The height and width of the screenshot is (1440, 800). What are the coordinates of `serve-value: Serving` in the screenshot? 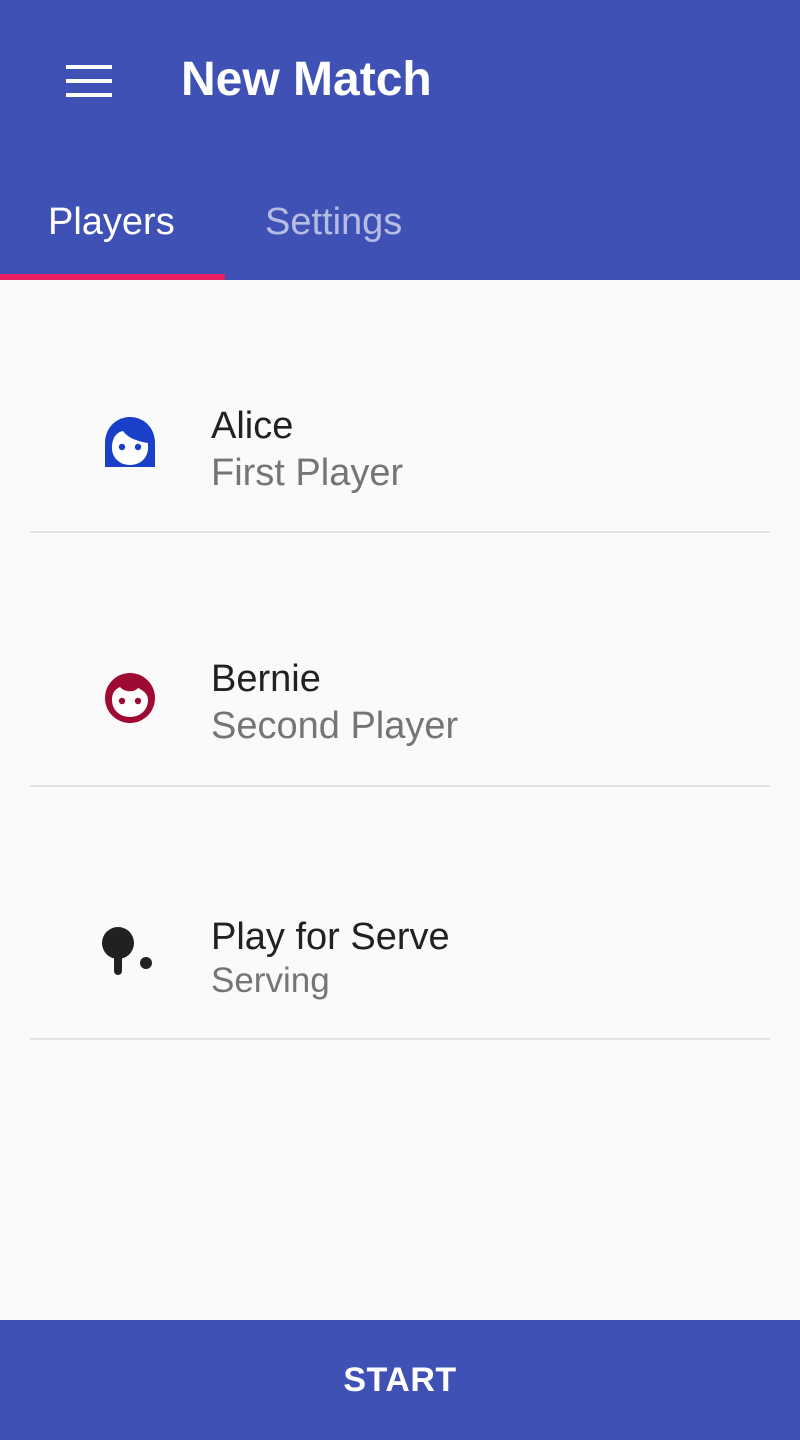 It's located at (270, 980).